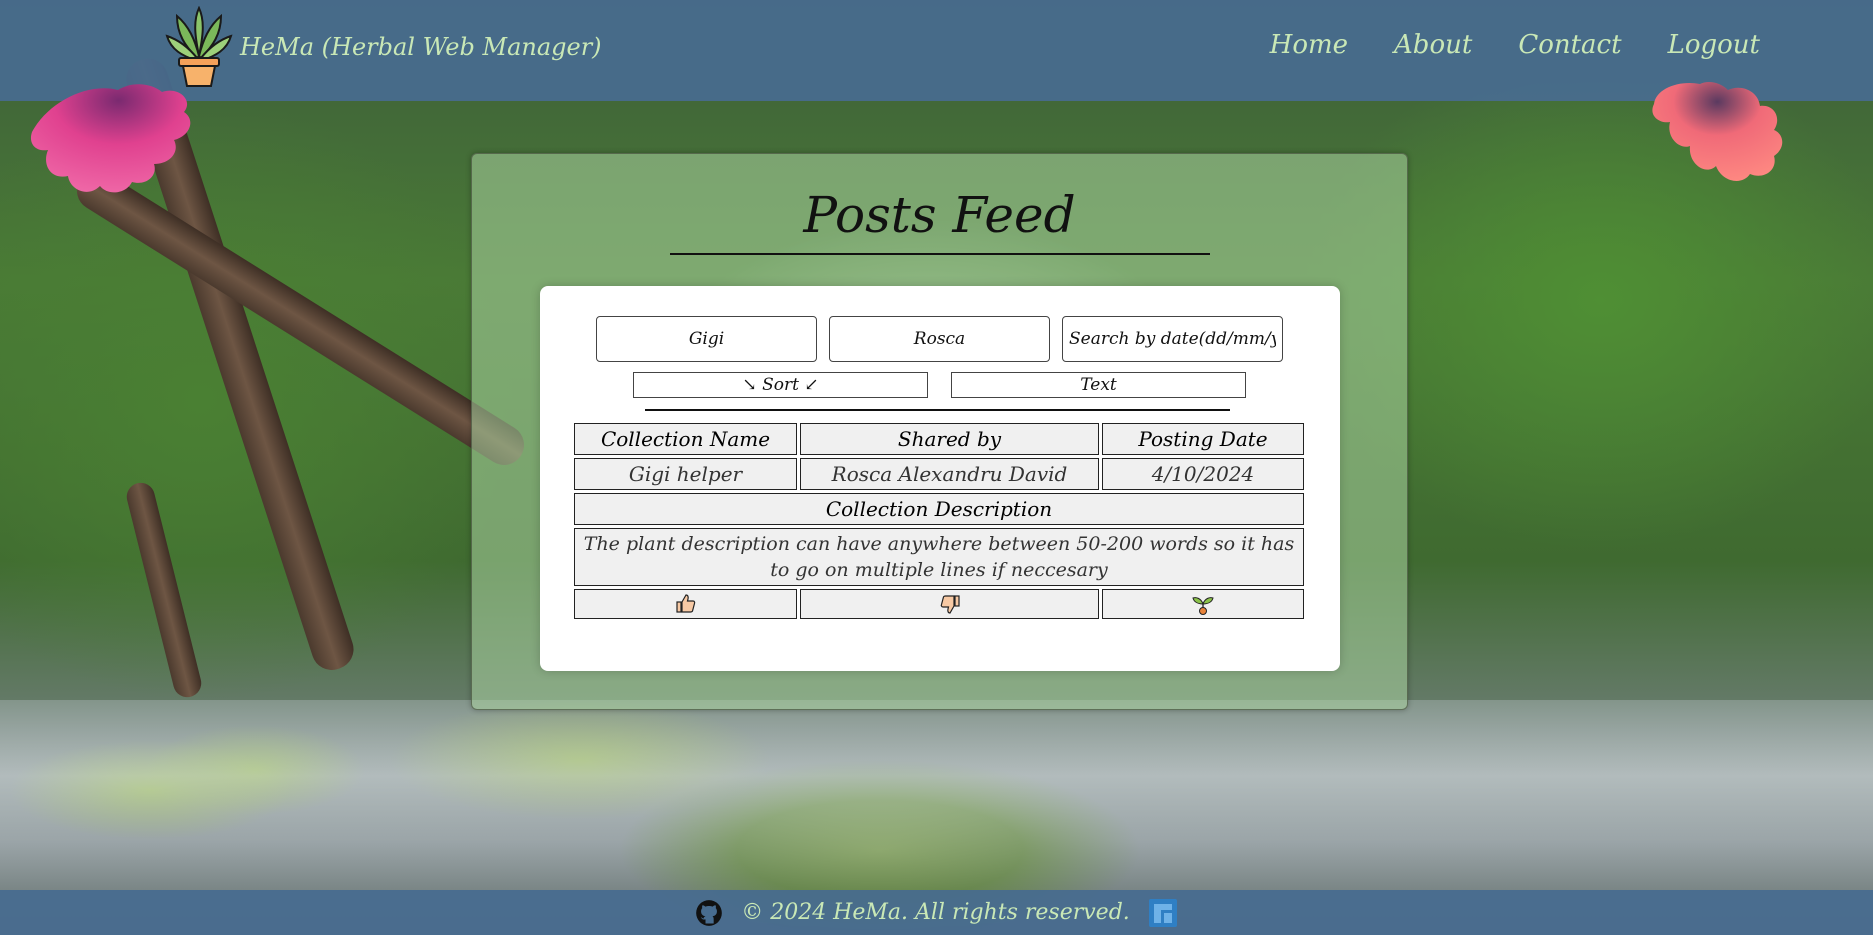  I want to click on sprout-icon, so click(1203, 606).